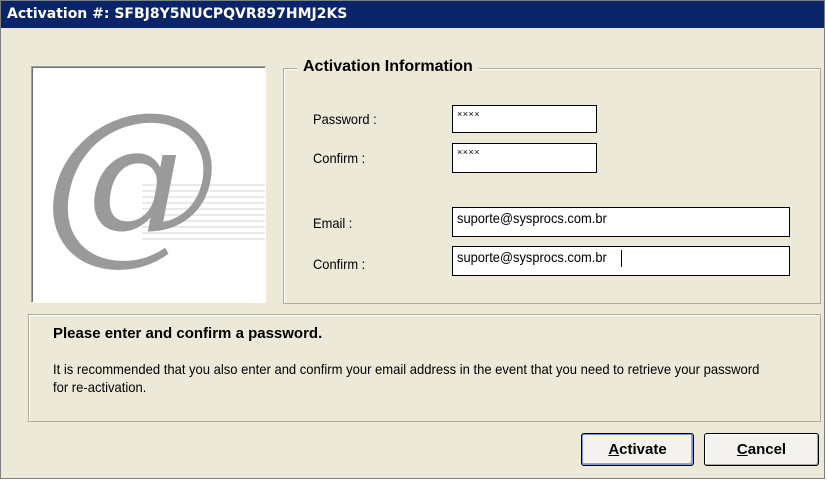 Image resolution: width=827 pixels, height=481 pixels. I want to click on at-sign-icon: @, so click(154, 177).